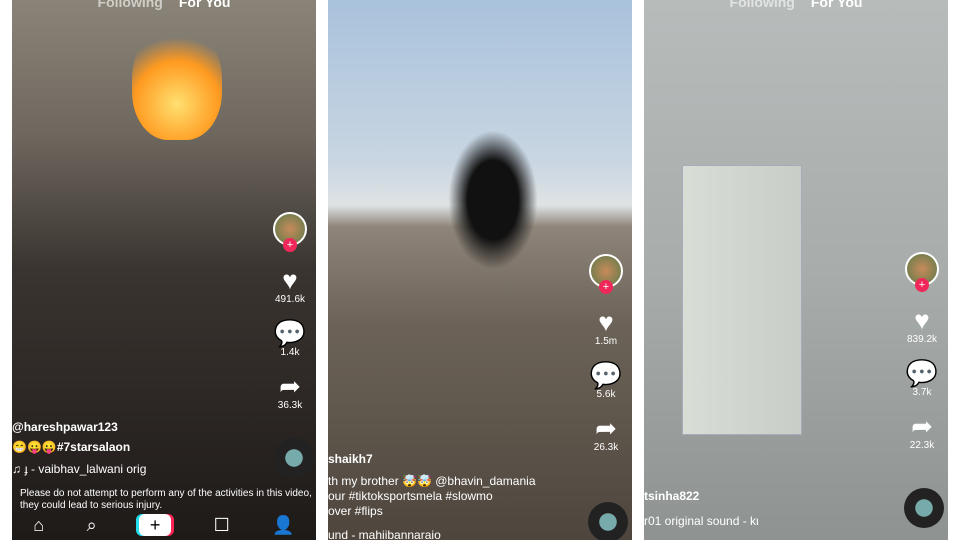 This screenshot has width=960, height=540. Describe the element at coordinates (606, 341) in the screenshot. I see `like-count: 1.5m` at that location.